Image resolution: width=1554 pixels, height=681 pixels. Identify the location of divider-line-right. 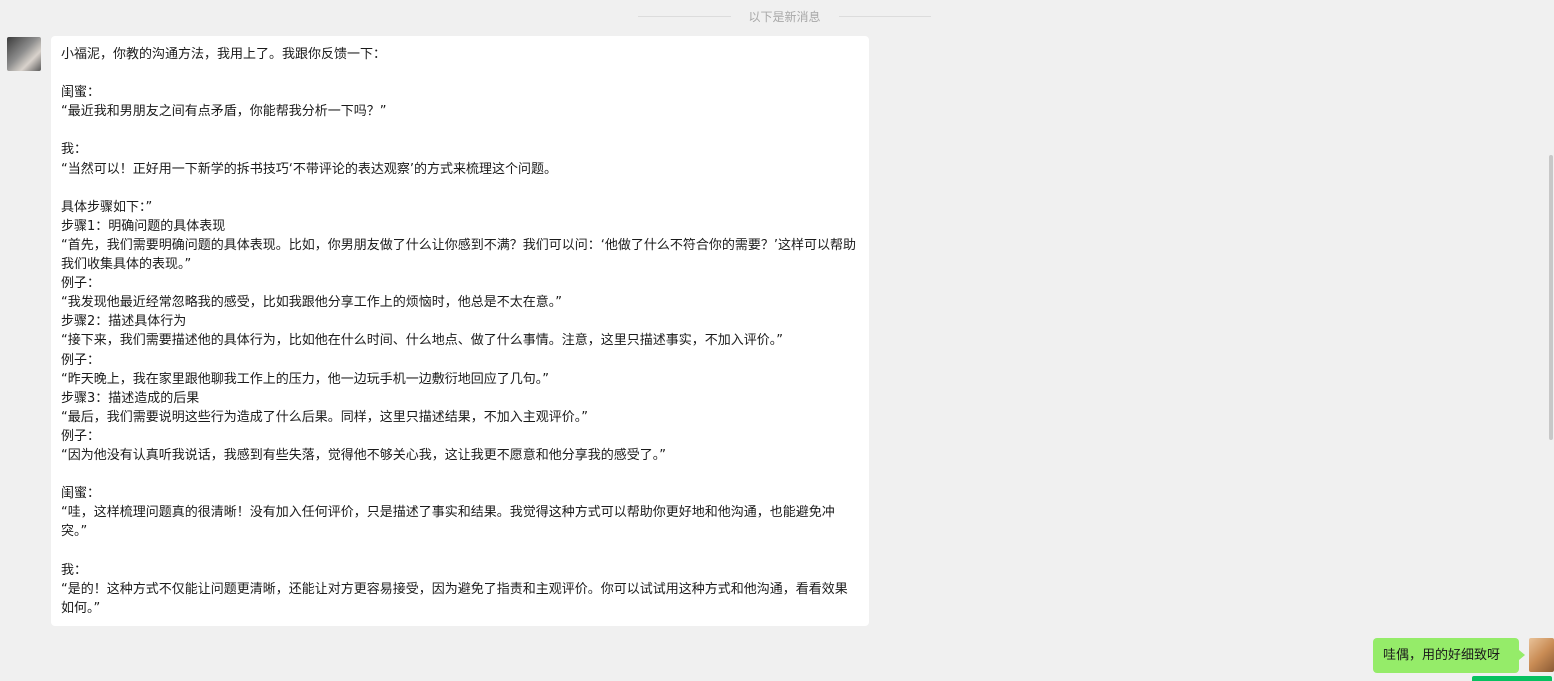
(885, 16).